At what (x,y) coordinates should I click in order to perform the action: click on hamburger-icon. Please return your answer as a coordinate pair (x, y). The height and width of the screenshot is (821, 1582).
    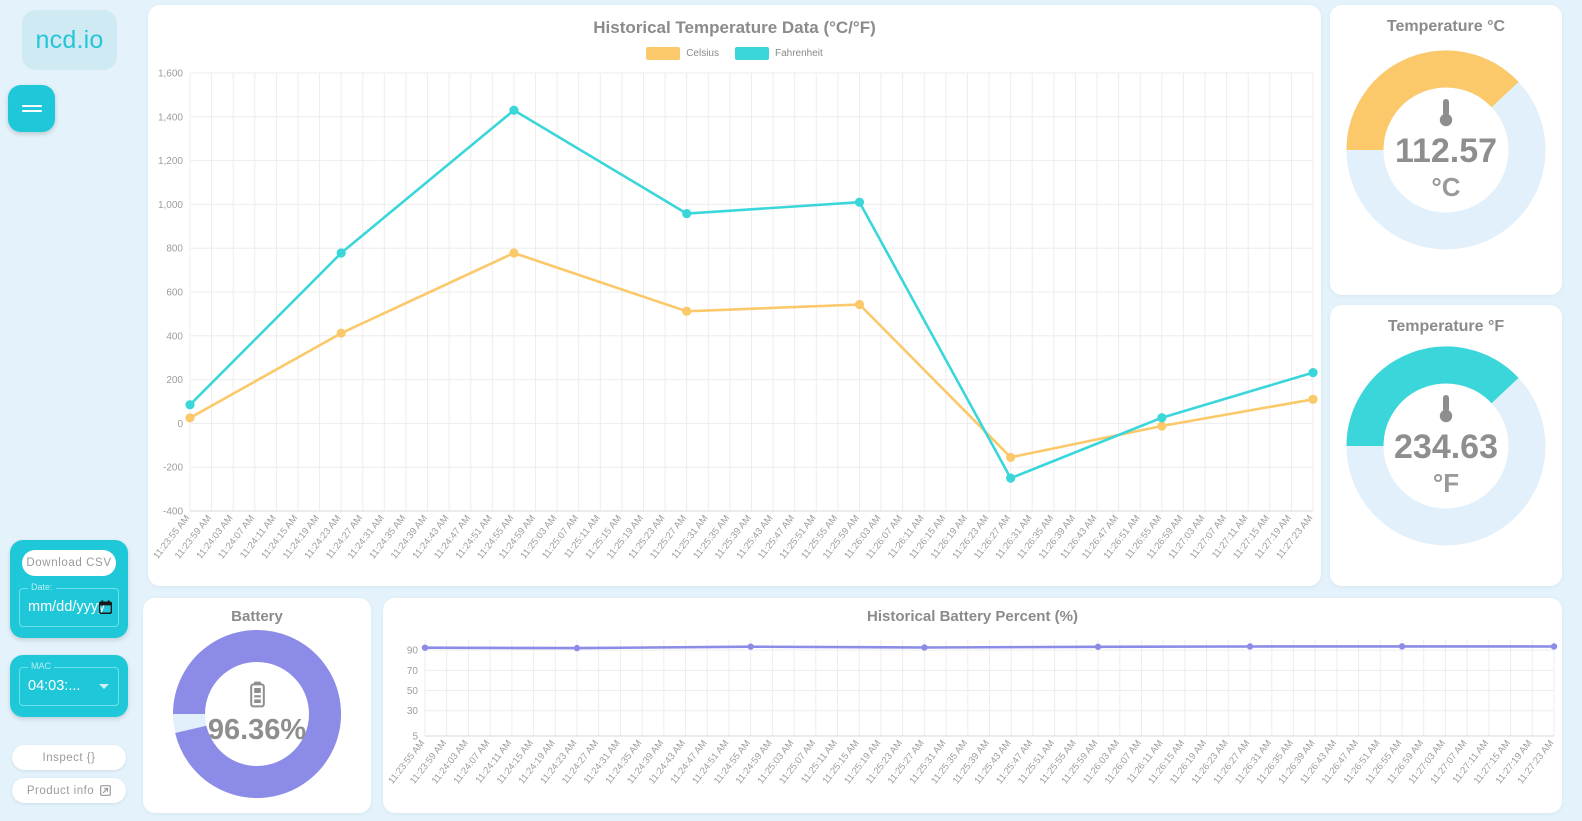
    Looking at the image, I should click on (31, 109).